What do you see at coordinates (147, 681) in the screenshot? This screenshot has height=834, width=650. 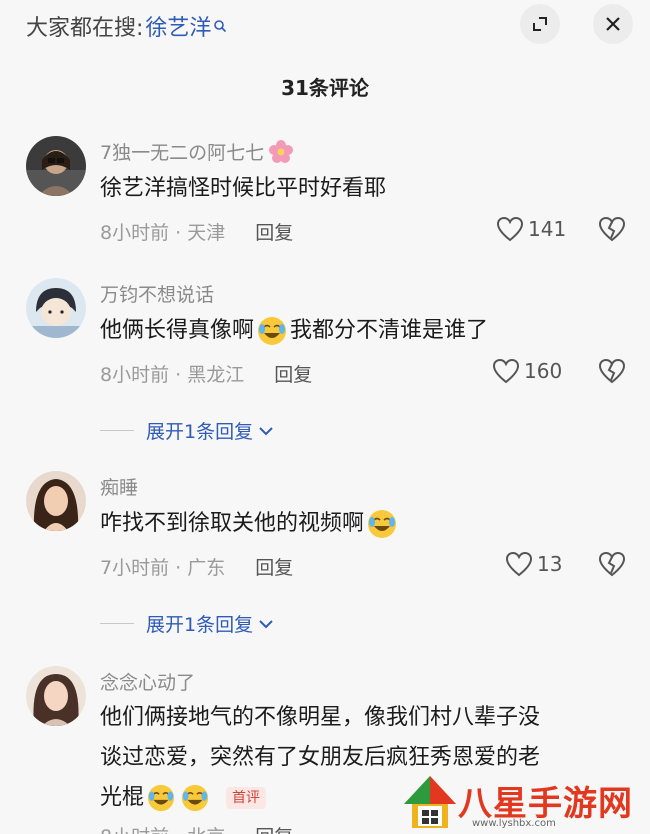 I see `comment-username: 念念心动了` at bounding box center [147, 681].